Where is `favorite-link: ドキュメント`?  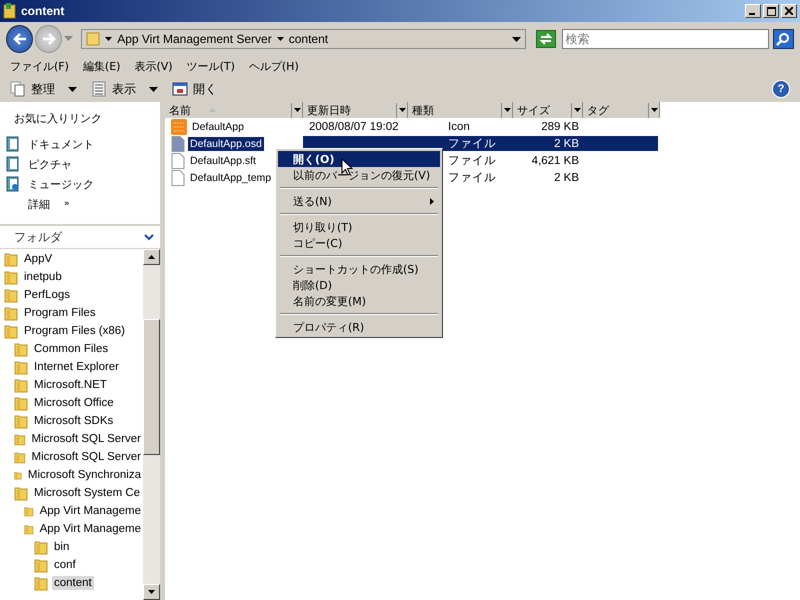
favorite-link: ドキュメント is located at coordinates (83, 144).